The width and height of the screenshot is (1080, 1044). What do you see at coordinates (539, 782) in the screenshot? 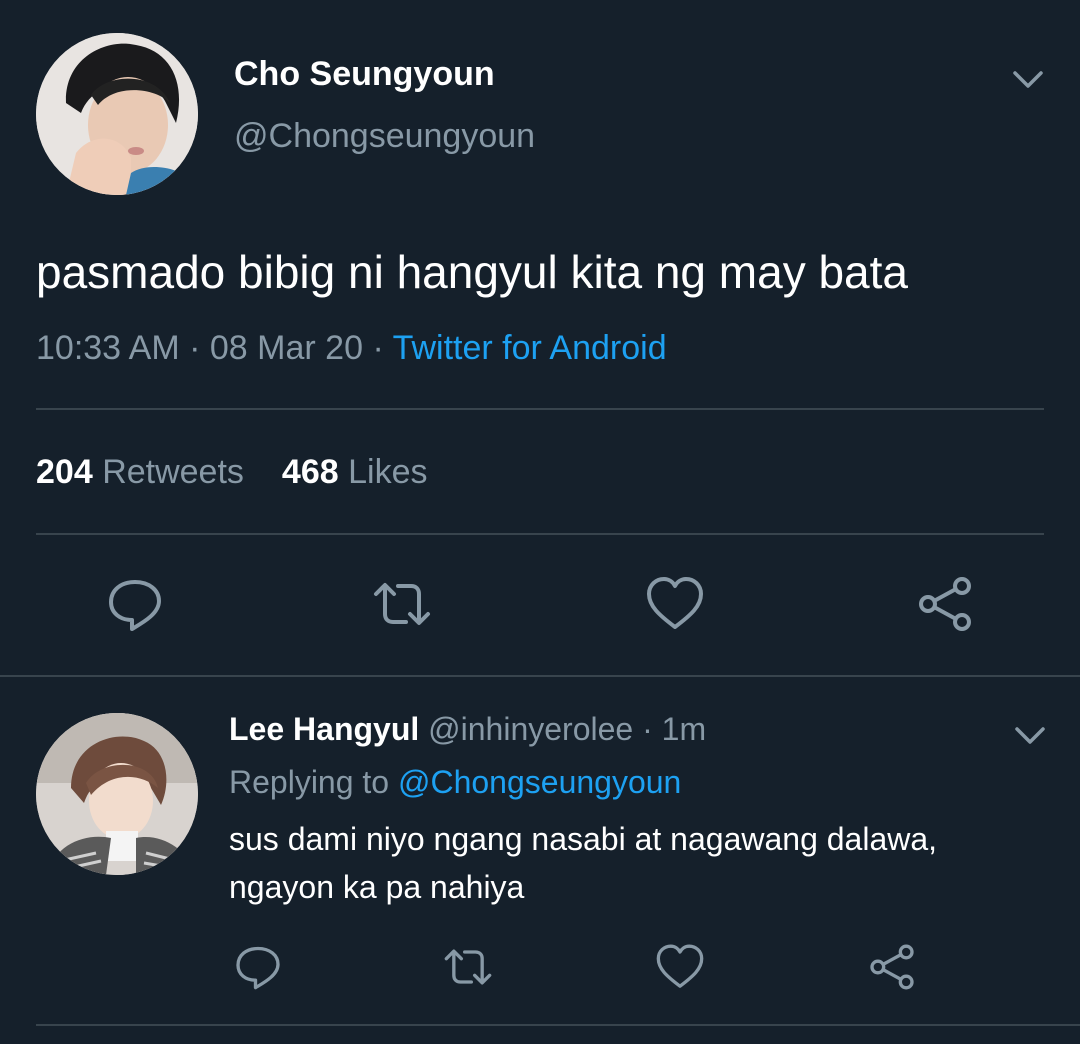
I see `replying-to-link: @Chongseungyoun` at bounding box center [539, 782].